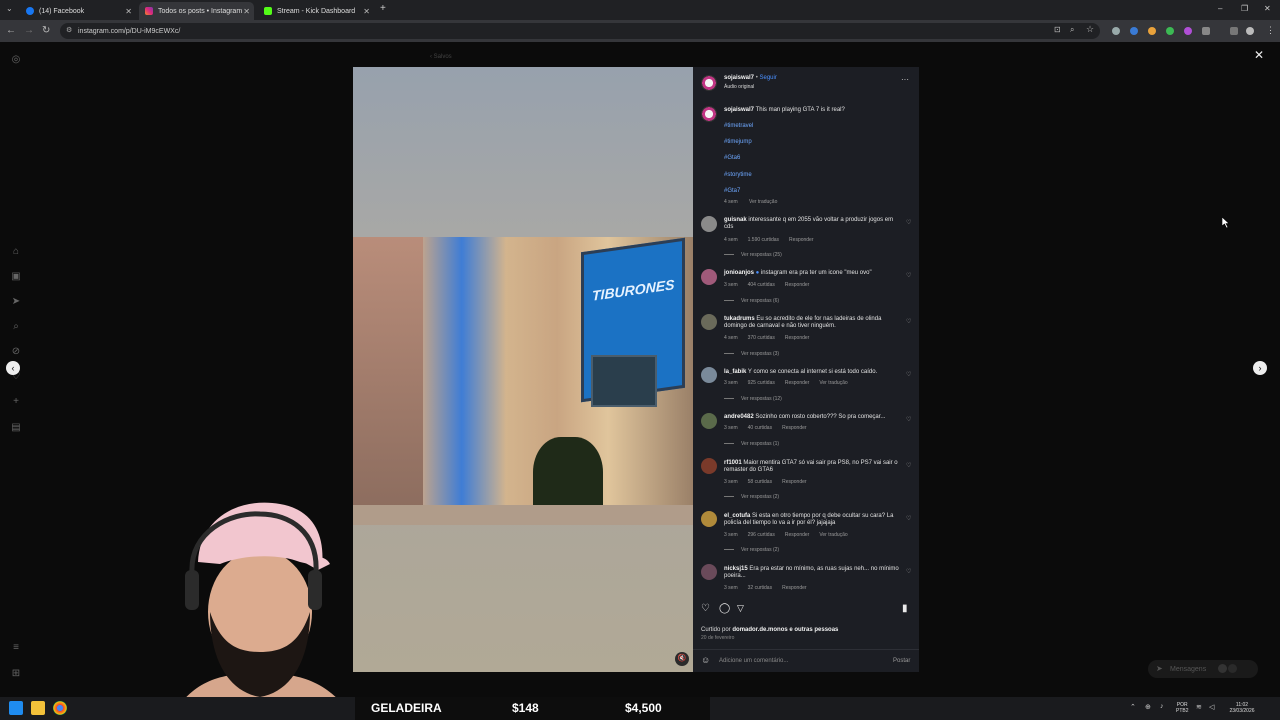 The height and width of the screenshot is (720, 1280). What do you see at coordinates (9, 8) in the screenshot?
I see `tab-search-icon: ⌄` at bounding box center [9, 8].